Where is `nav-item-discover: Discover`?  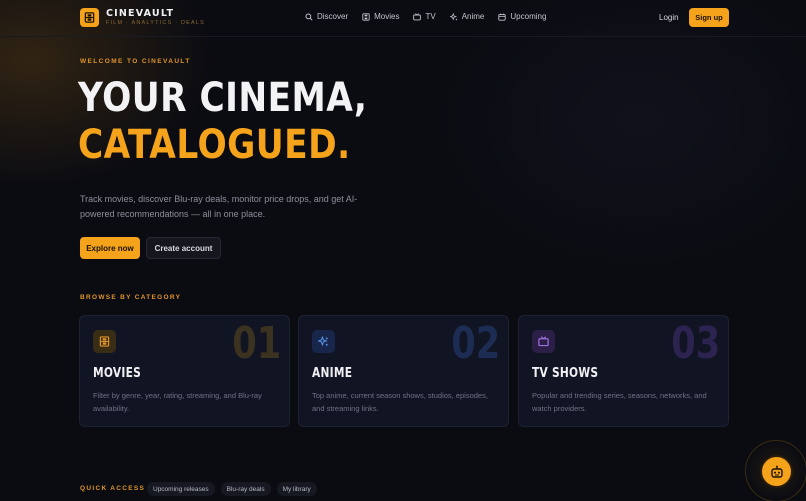 nav-item-discover: Discover is located at coordinates (326, 16).